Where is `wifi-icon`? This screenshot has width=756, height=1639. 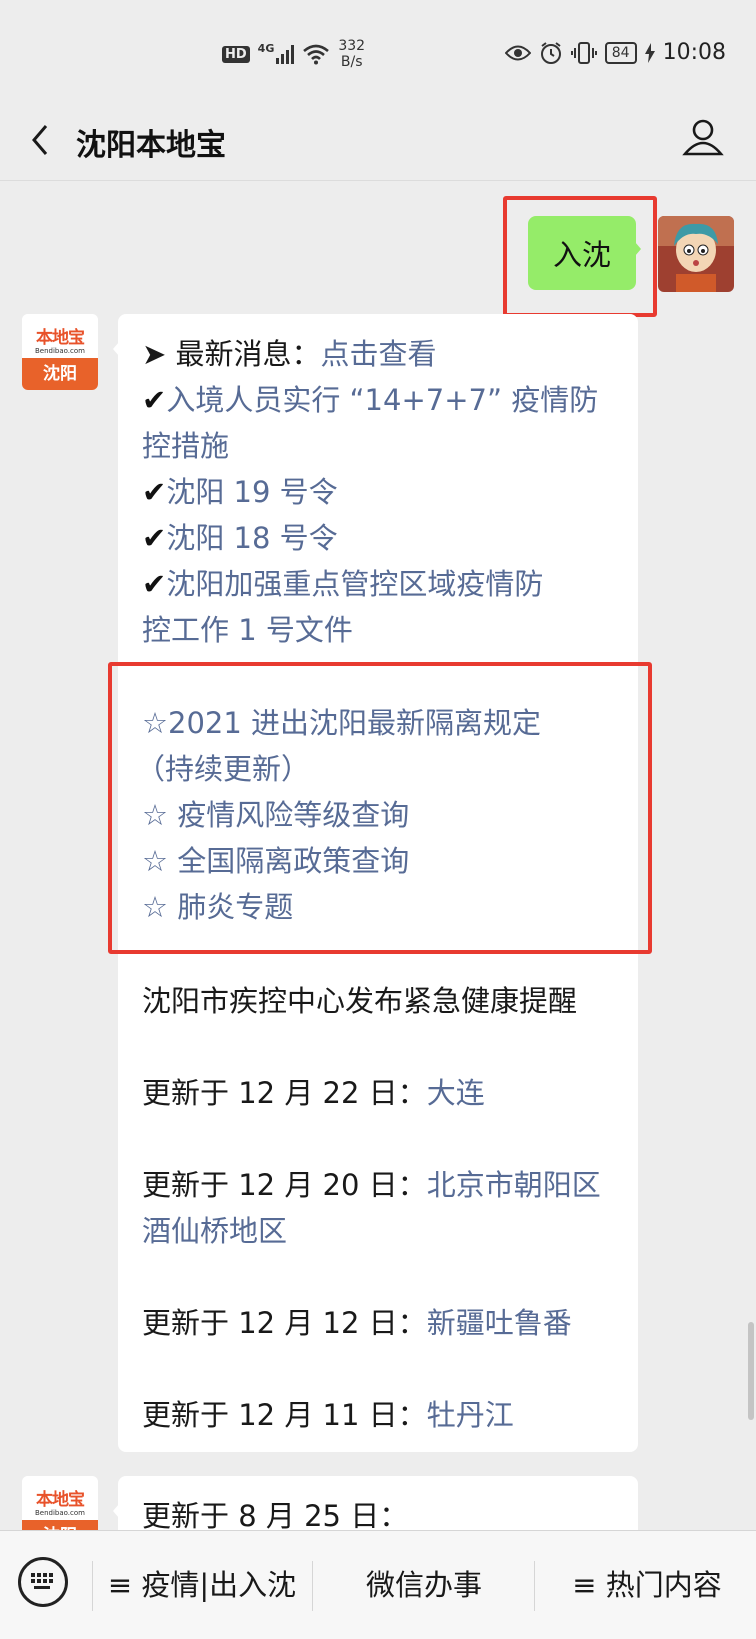 wifi-icon is located at coordinates (316, 54).